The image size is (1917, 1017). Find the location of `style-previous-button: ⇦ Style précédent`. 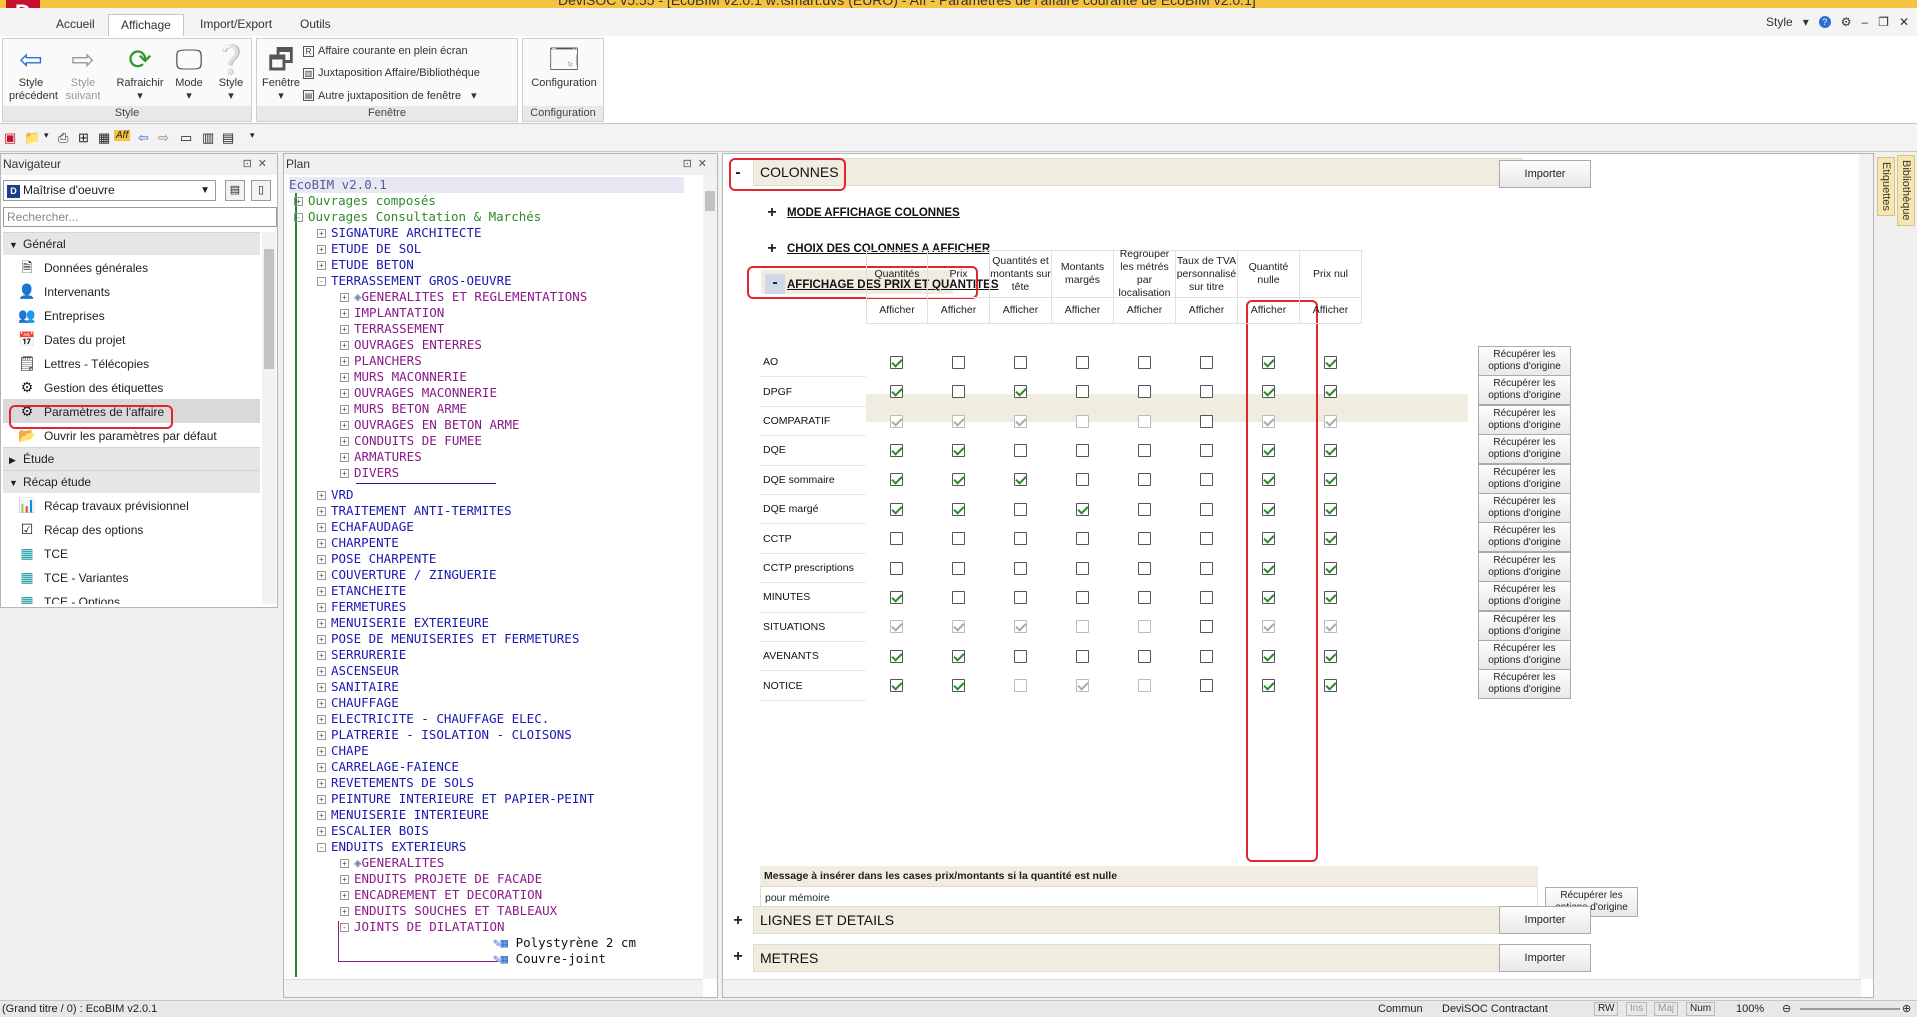

style-previous-button: ⇦ Style précédent is located at coordinates (33, 73).